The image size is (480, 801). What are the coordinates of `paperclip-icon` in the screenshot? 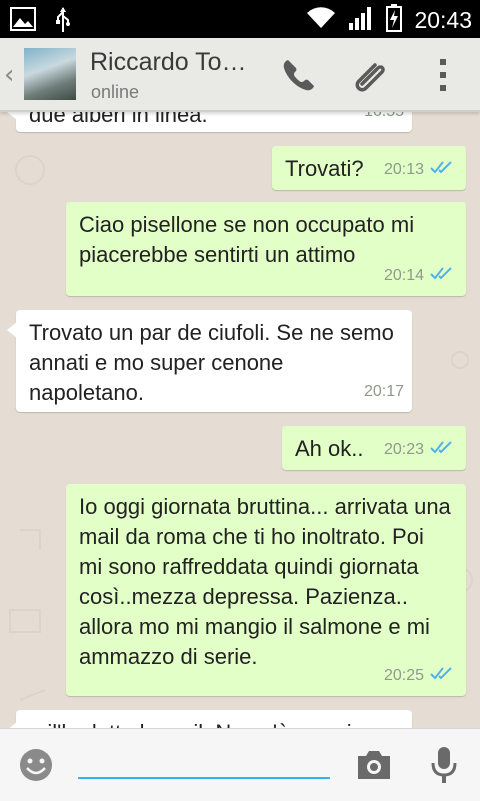 It's located at (371, 77).